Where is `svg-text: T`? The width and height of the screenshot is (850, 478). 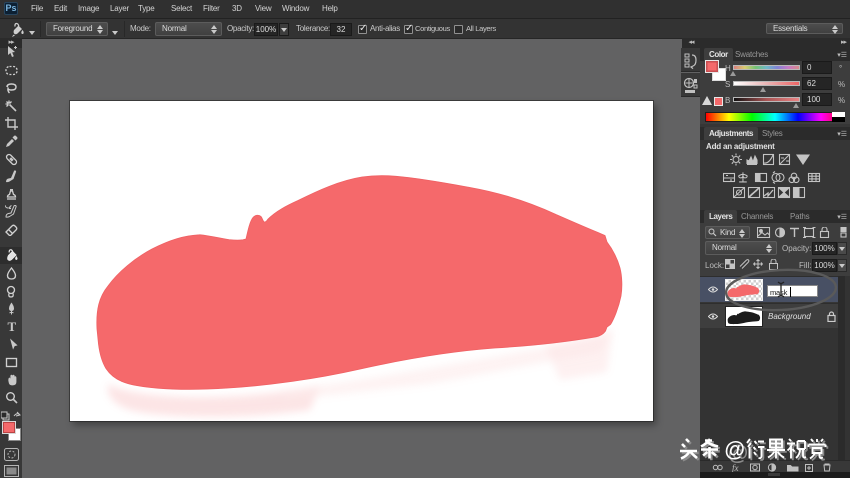 svg-text: T is located at coordinates (12, 326).